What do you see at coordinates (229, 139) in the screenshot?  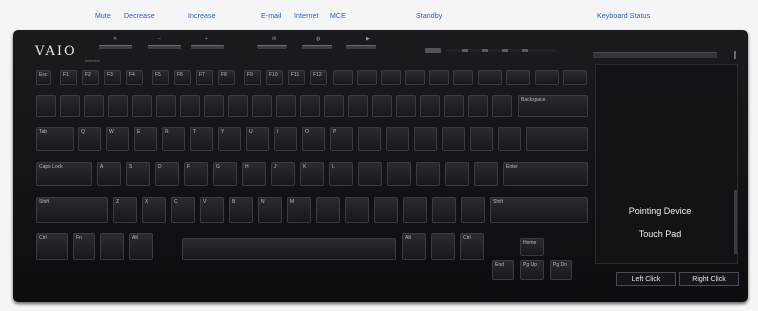 I see `key-y: Y` at bounding box center [229, 139].